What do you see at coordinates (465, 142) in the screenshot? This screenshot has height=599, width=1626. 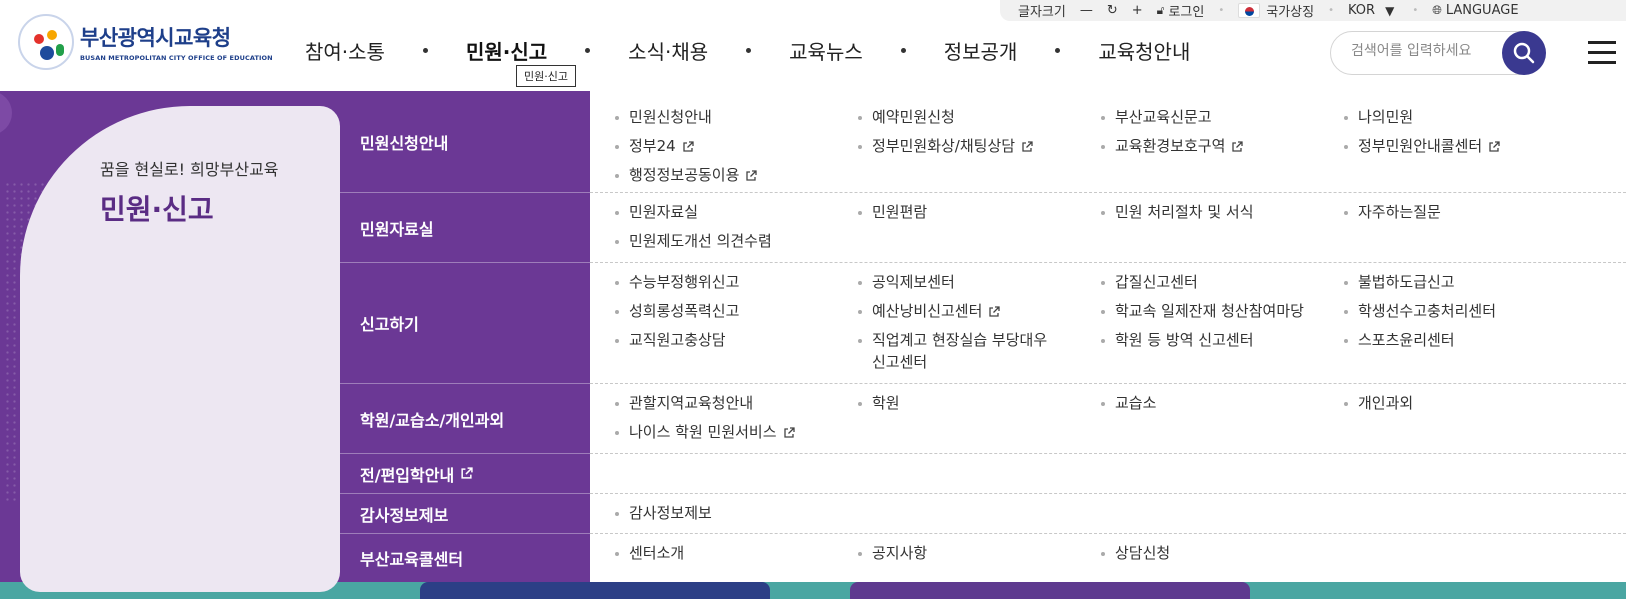 I see `category-civil-application: 민원신청안내` at bounding box center [465, 142].